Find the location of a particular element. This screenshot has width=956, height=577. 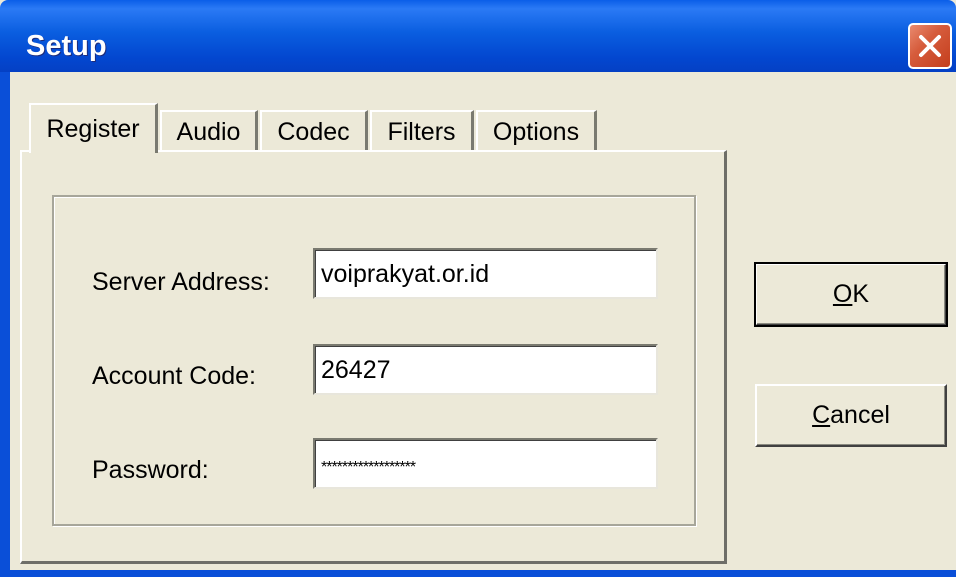

close-button is located at coordinates (930, 46).